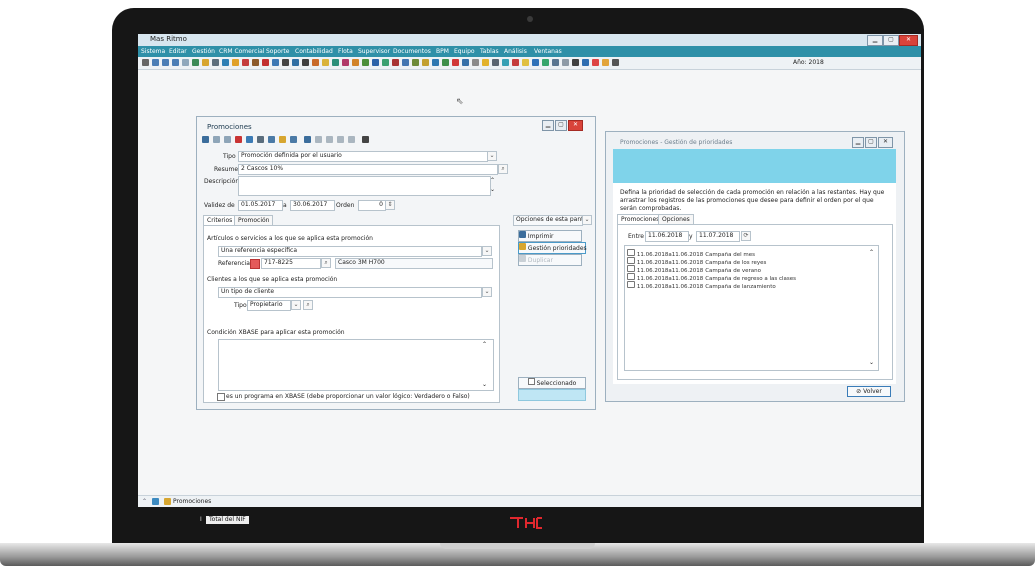 Image resolution: width=1035 pixels, height=566 pixels. Describe the element at coordinates (153, 51) in the screenshot. I see `menu-sistema: Sistema` at that location.